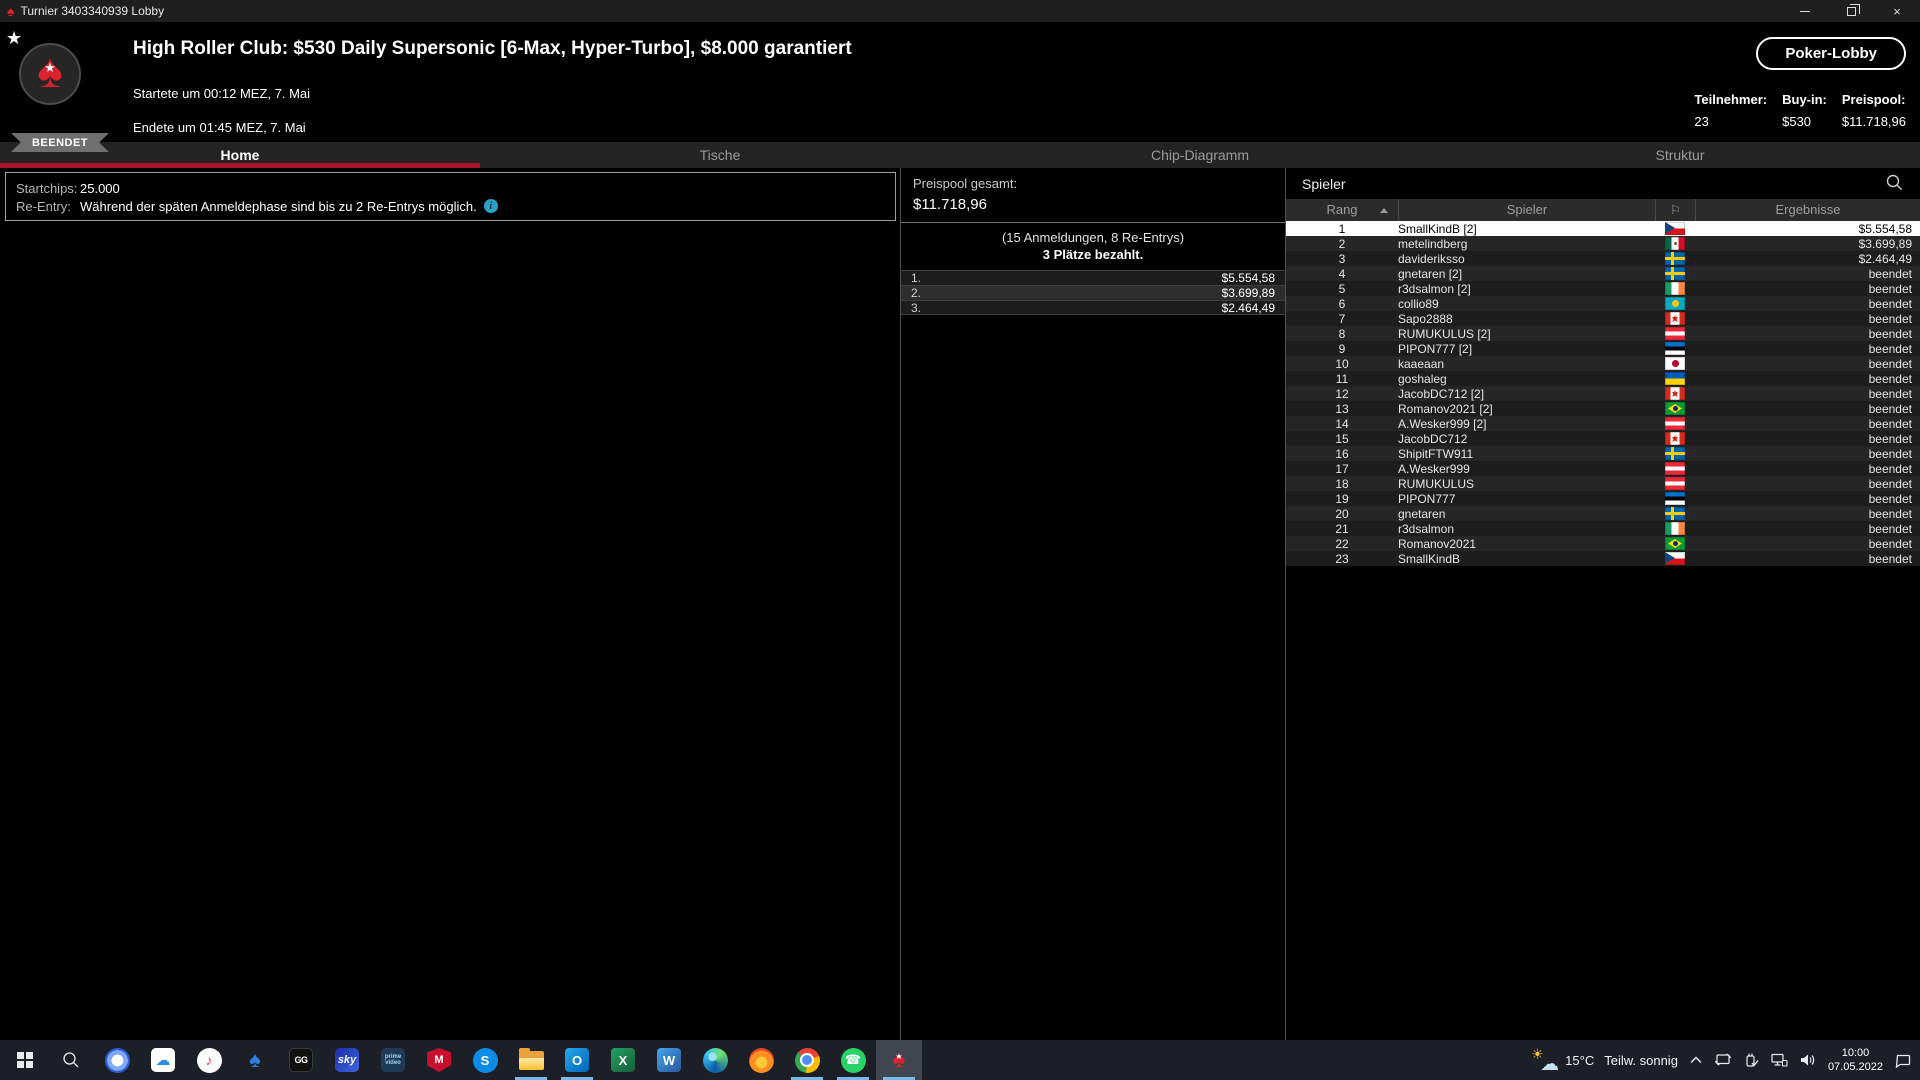  What do you see at coordinates (71, 1060) in the screenshot?
I see `taskbar-search-button` at bounding box center [71, 1060].